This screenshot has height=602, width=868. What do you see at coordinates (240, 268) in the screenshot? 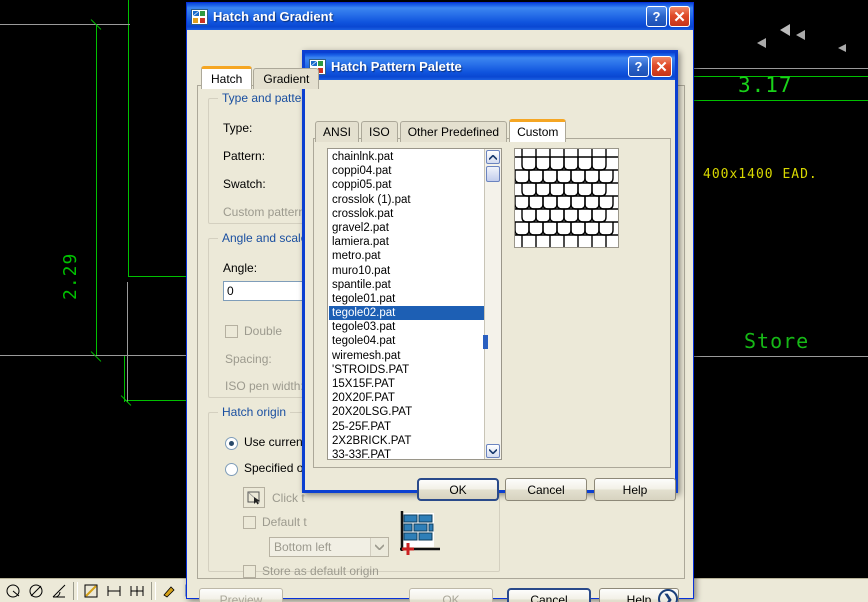
I see `angle-label-text: Angle:` at bounding box center [240, 268].